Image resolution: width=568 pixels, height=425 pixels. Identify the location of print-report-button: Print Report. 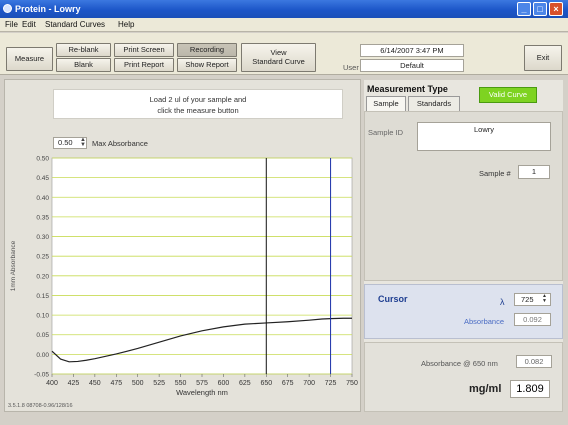
(144, 65).